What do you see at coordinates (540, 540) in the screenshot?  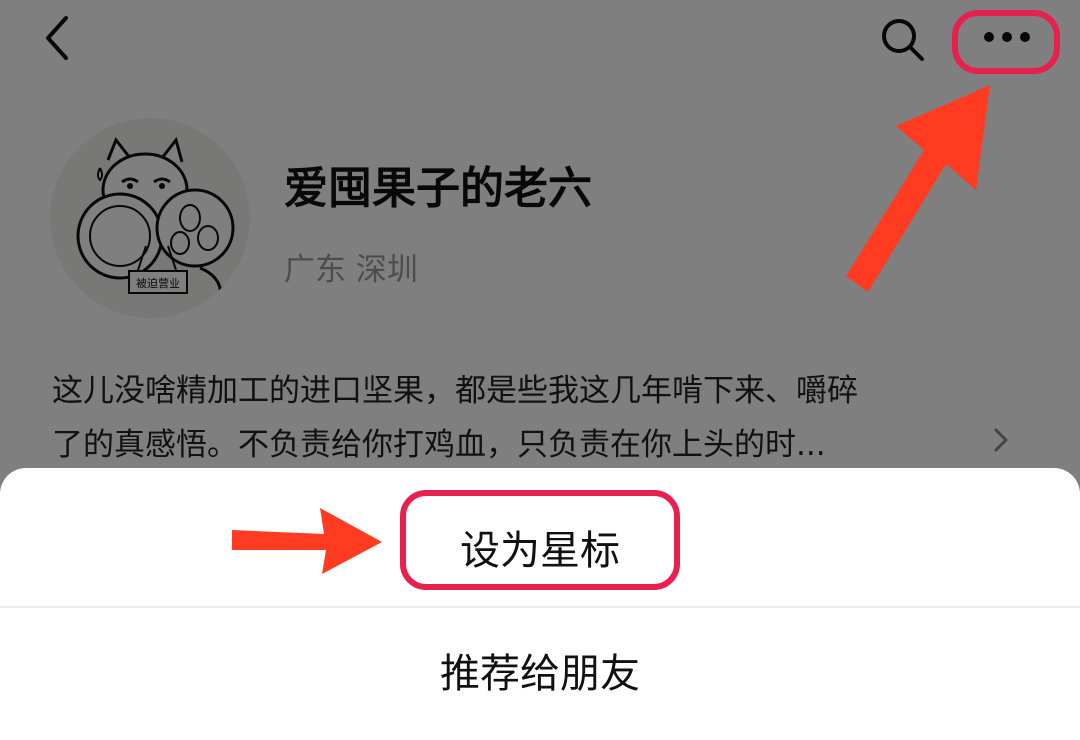 I see `annotation-highlight-star` at bounding box center [540, 540].